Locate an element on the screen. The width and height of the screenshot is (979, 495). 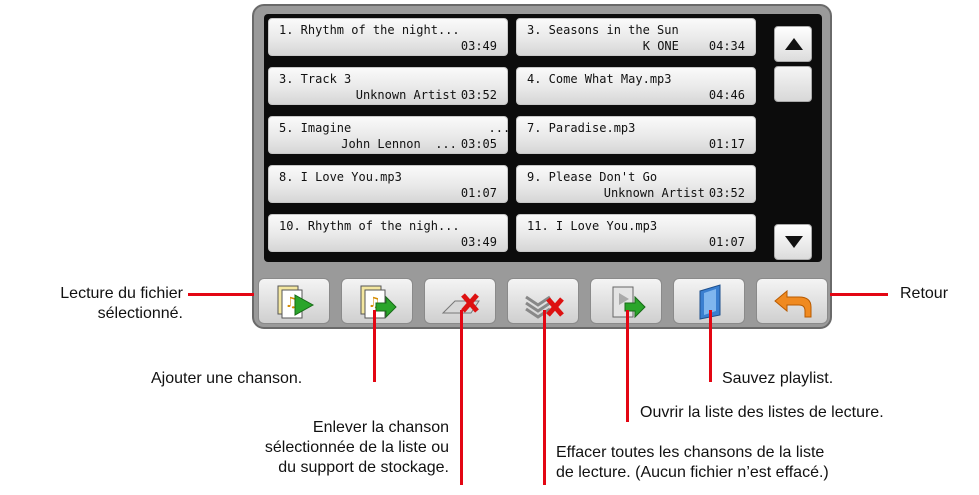
play-file-icon: ♫ is located at coordinates (296, 302).